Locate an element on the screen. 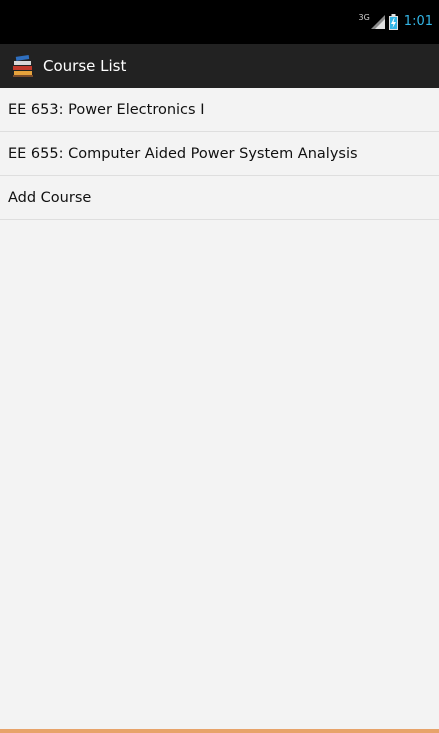 The width and height of the screenshot is (439, 733). clock-time: 1:01 is located at coordinates (418, 21).